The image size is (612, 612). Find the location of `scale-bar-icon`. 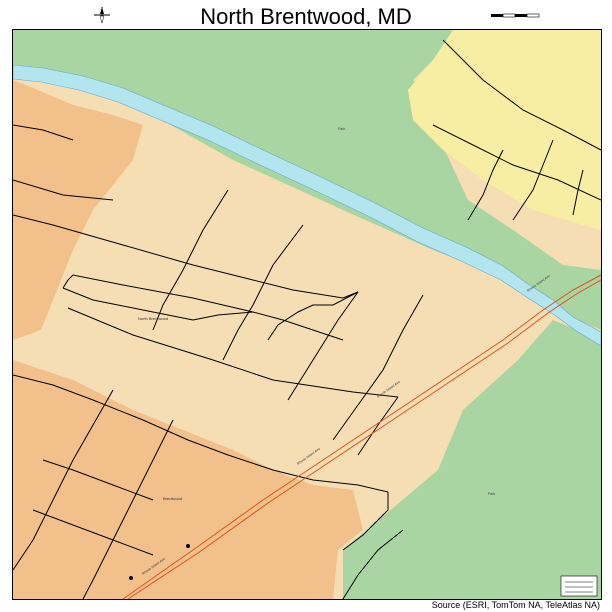

scale-bar-icon is located at coordinates (515, 15).